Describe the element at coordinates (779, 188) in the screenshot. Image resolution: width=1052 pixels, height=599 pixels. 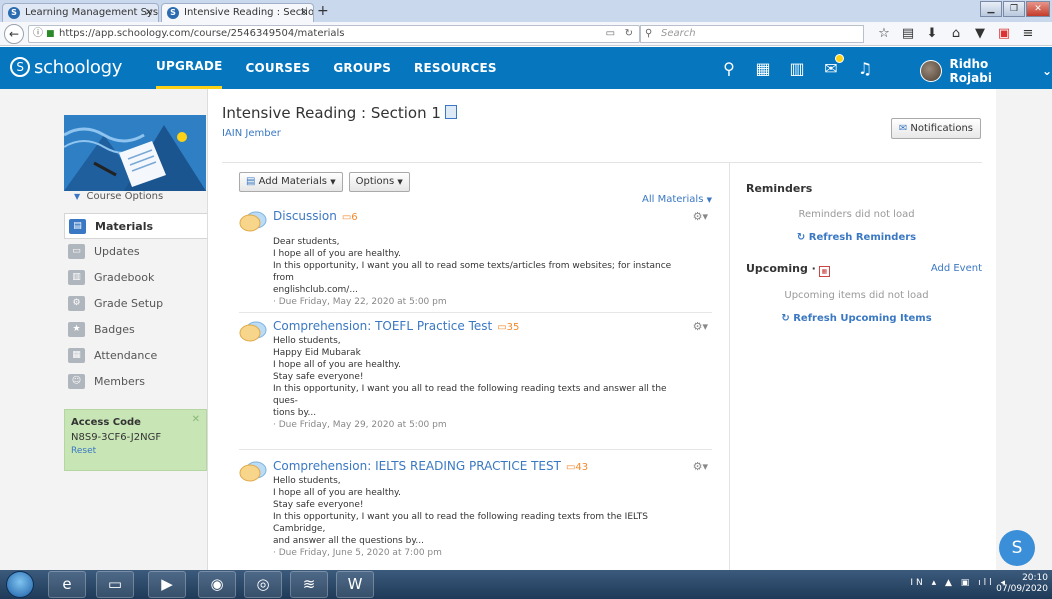
I see `reminders-title: Reminders` at that location.